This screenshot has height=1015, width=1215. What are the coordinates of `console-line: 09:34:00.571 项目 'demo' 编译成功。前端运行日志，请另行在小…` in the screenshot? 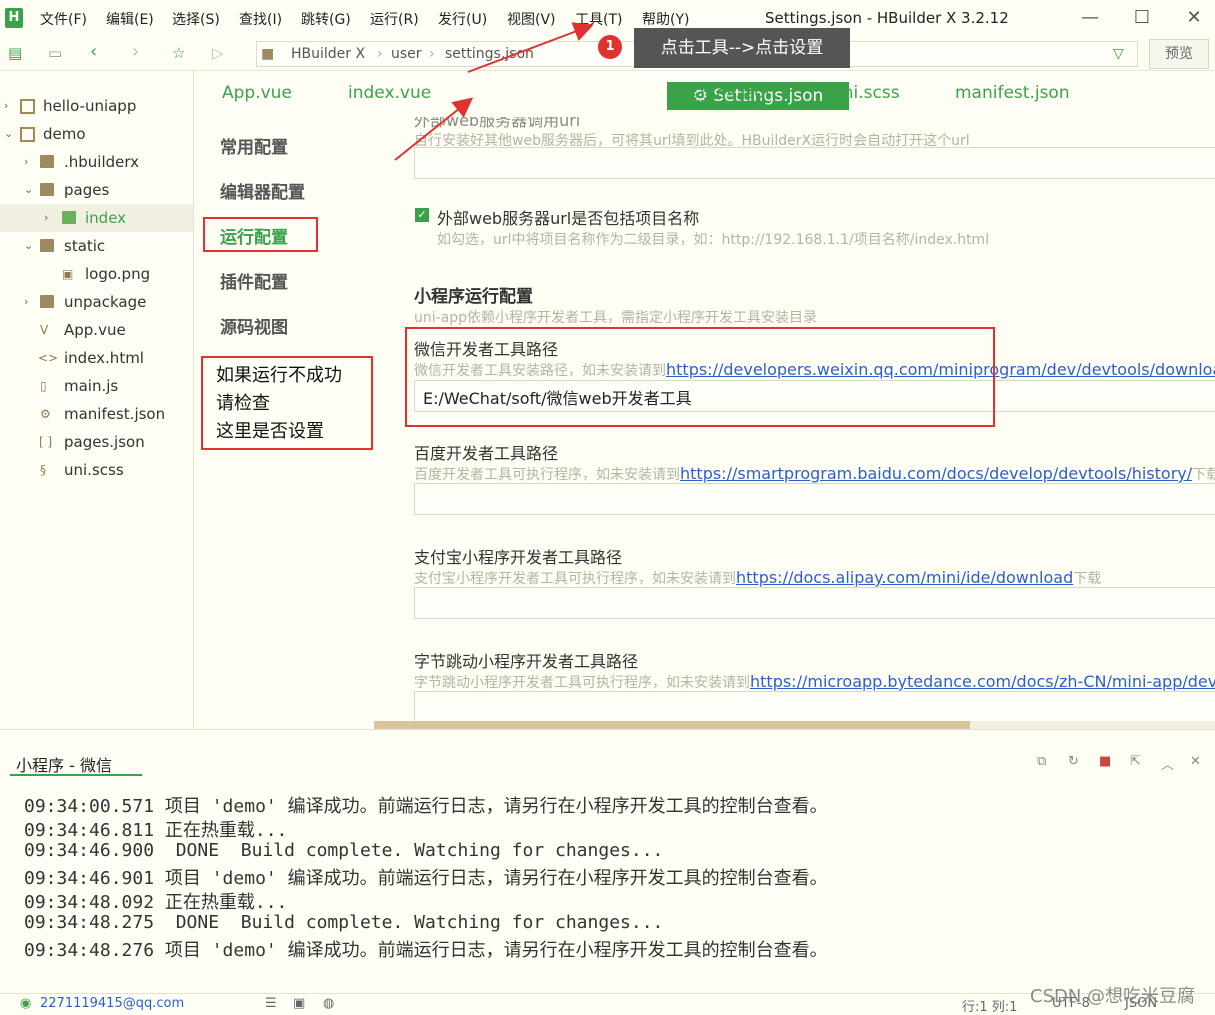 It's located at (426, 806).